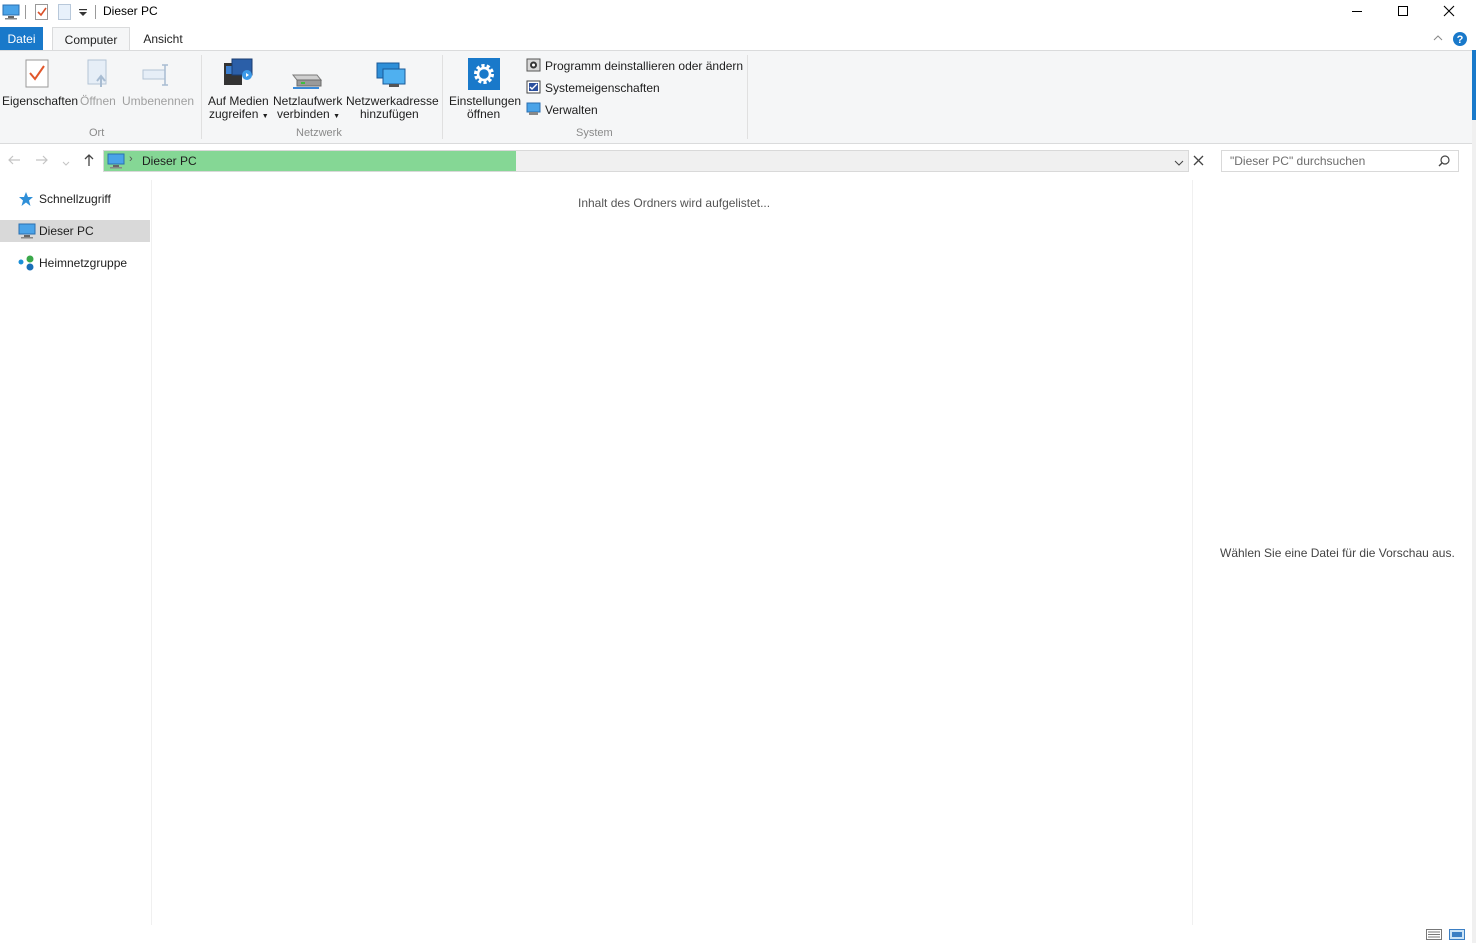  What do you see at coordinates (533, 66) in the screenshot?
I see `uninstall-program-icon` at bounding box center [533, 66].